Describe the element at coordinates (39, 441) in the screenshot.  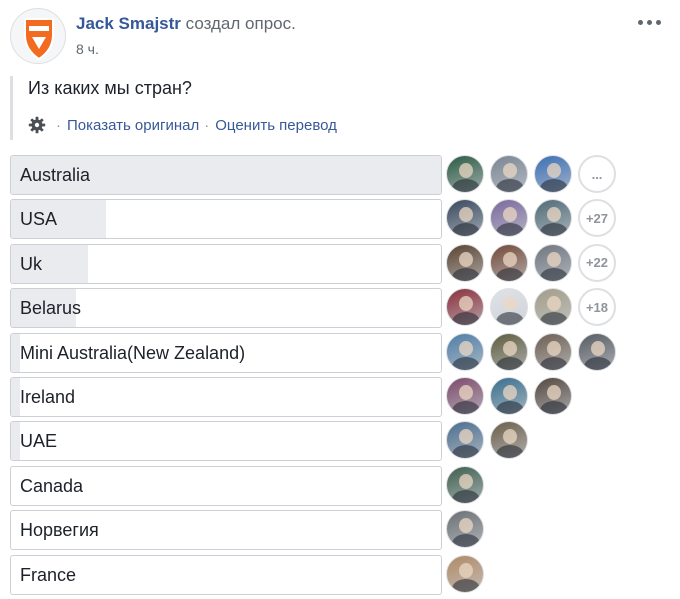
I see `poll-option-label: UAE` at that location.